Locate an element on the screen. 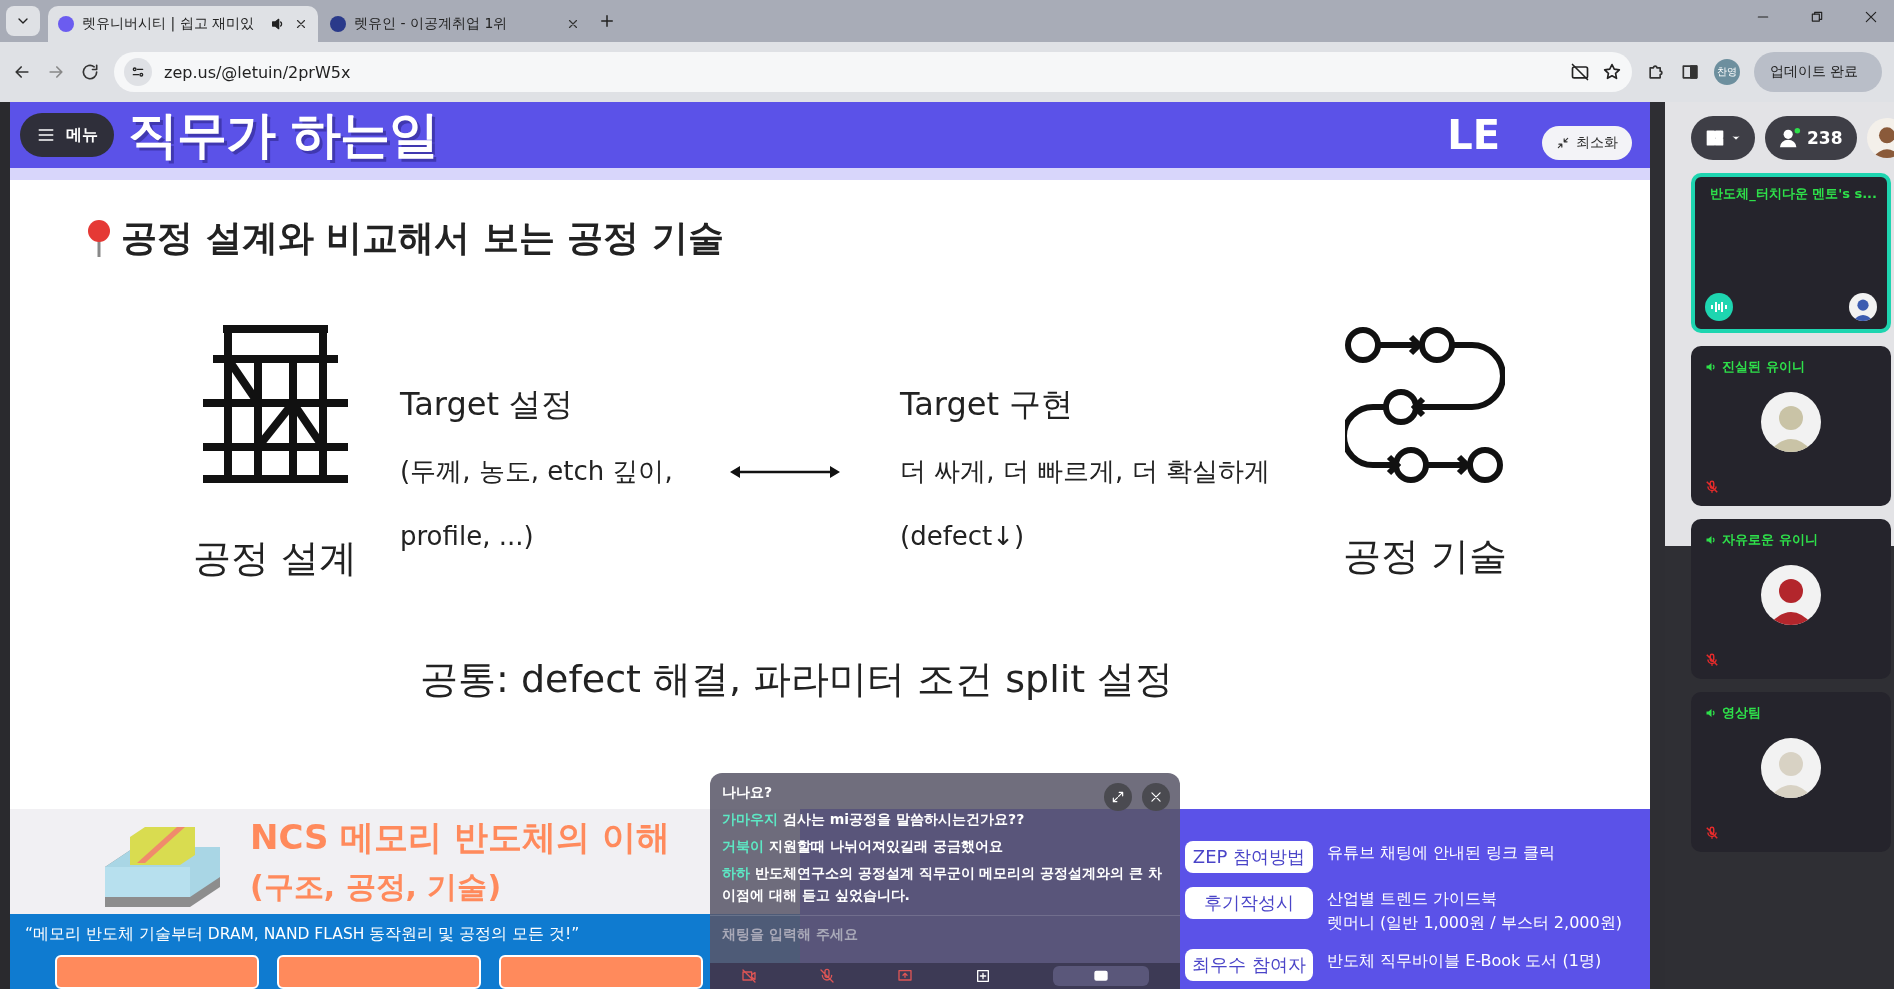 The image size is (1894, 989). expand-button is located at coordinates (1118, 797).